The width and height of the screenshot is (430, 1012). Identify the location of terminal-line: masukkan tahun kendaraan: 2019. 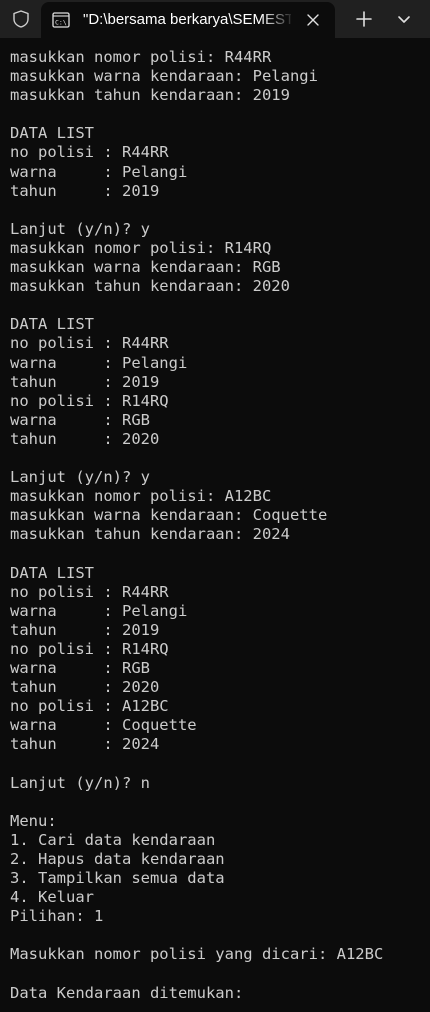
(150, 95).